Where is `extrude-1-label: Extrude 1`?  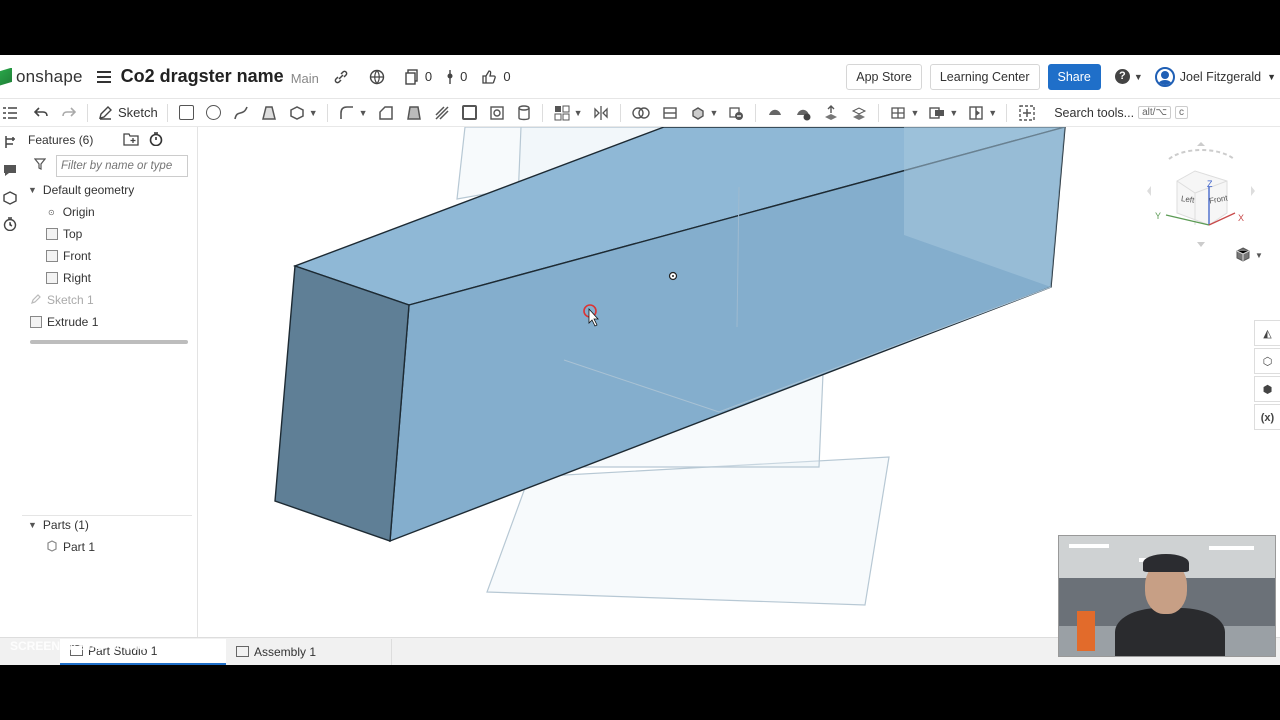 extrude-1-label: Extrude 1 is located at coordinates (73, 322).